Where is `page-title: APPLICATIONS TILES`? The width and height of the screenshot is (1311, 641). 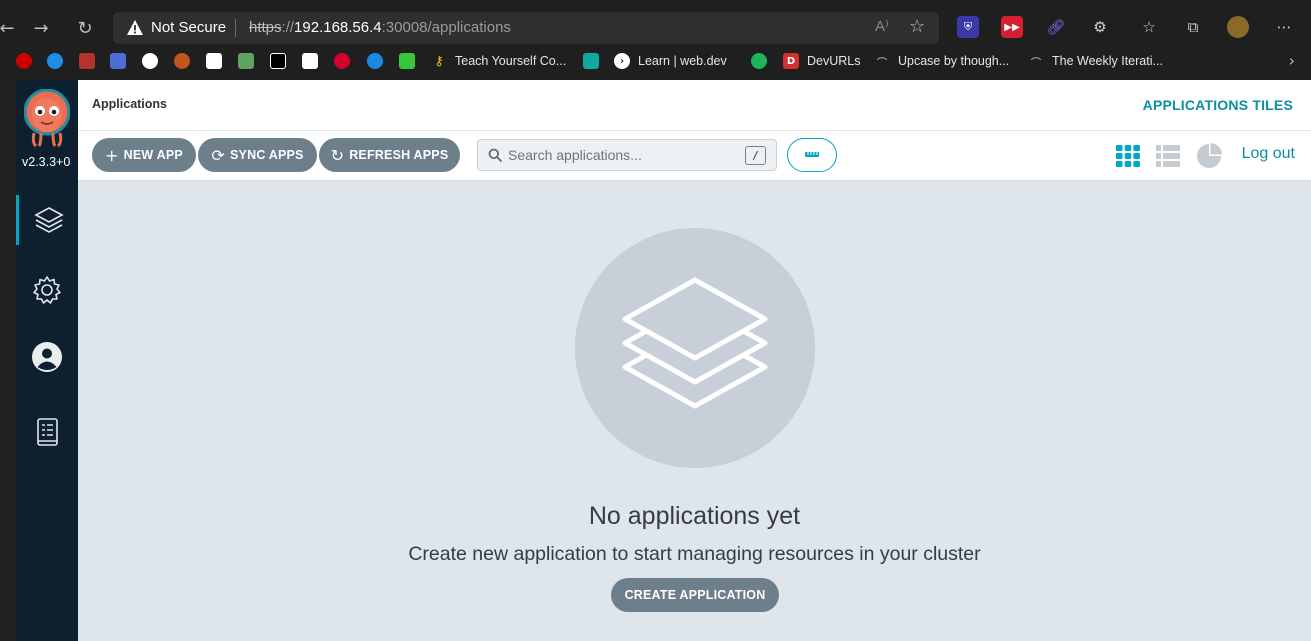
page-title: APPLICATIONS TILES is located at coordinates (1217, 105).